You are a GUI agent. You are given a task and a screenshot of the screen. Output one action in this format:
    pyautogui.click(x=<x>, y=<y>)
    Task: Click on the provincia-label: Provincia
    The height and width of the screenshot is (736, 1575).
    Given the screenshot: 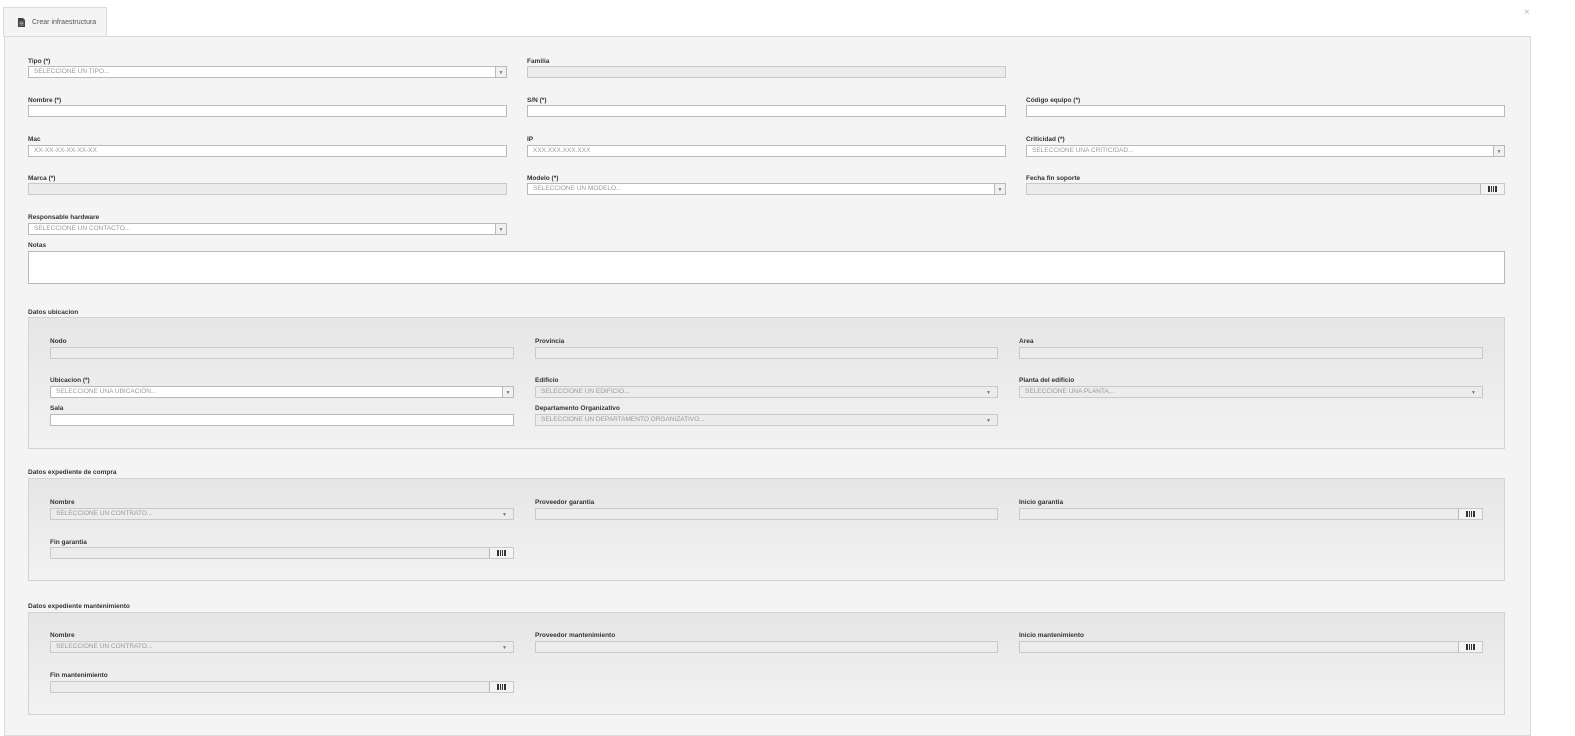 What is the action you would take?
    pyautogui.click(x=550, y=341)
    